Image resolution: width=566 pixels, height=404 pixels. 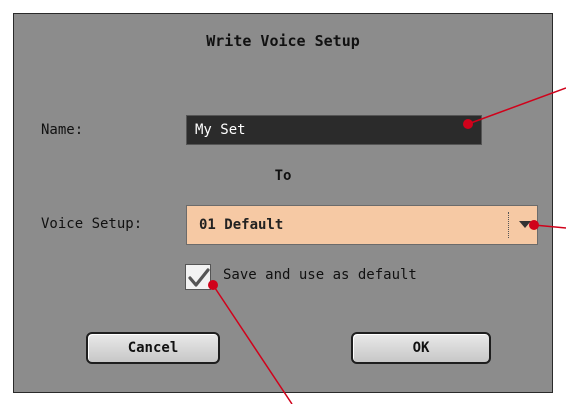 What do you see at coordinates (525, 224) in the screenshot?
I see `dropdown-arrow-icon` at bounding box center [525, 224].